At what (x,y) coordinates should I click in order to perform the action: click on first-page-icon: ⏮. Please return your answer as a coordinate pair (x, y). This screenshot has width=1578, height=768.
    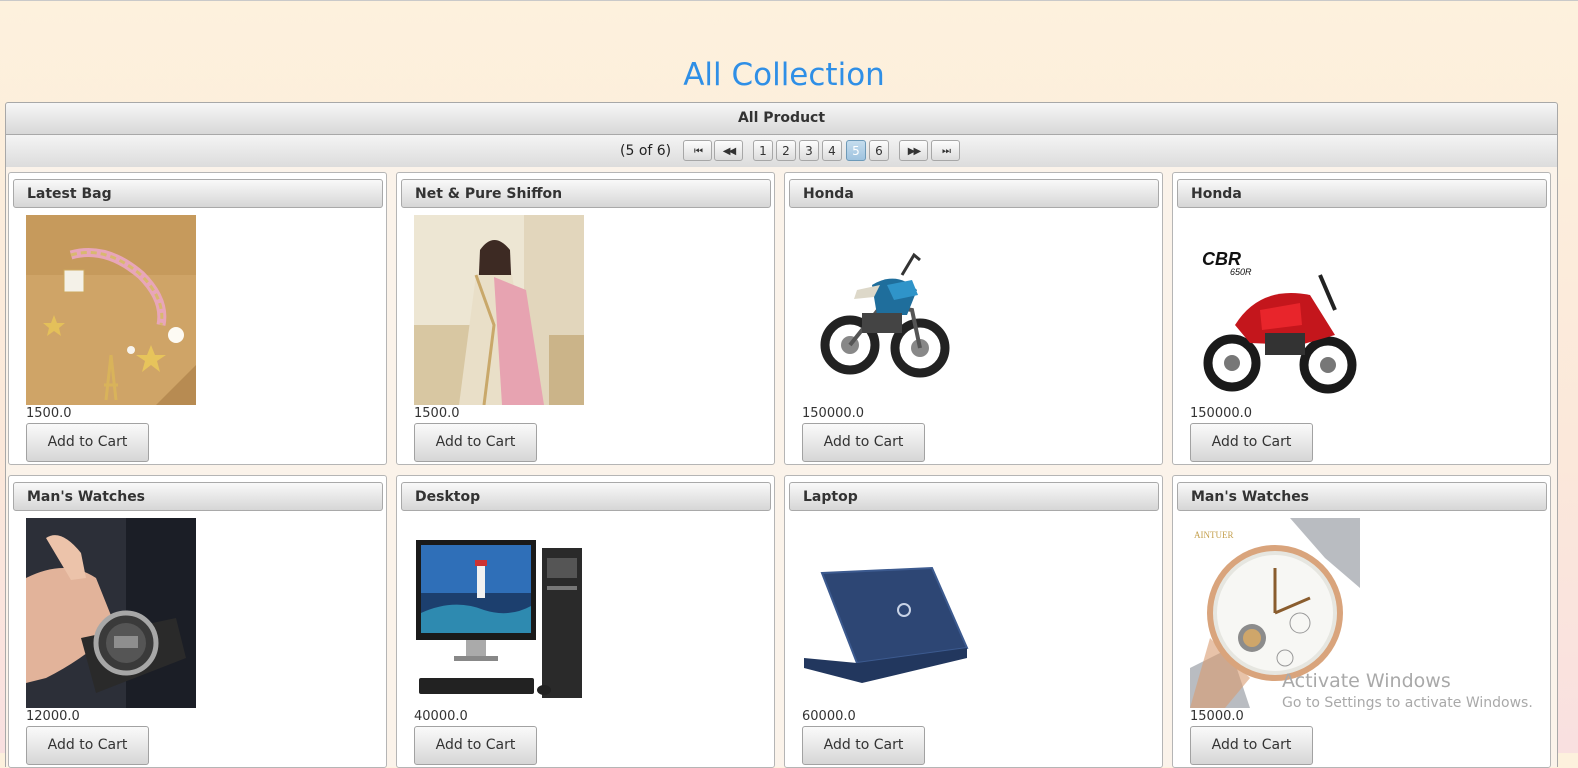
    Looking at the image, I should click on (698, 151).